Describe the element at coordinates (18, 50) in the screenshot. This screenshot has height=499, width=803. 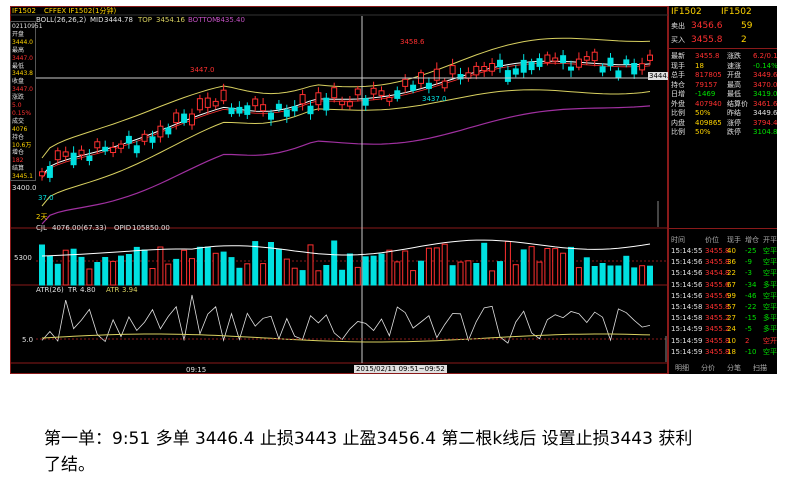
I see `bar-info-item: 最高` at that location.